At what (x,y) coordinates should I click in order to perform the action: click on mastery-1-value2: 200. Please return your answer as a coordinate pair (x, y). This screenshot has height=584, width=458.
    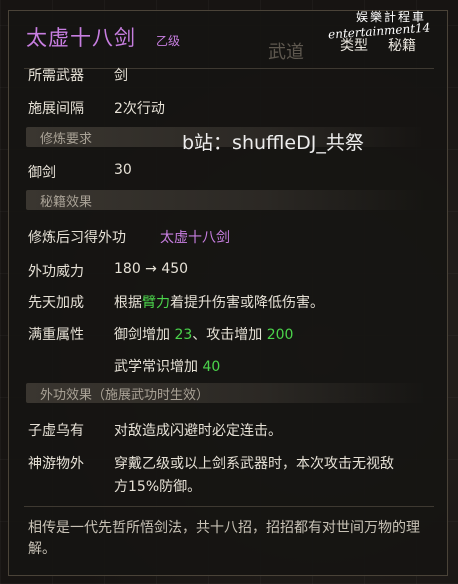
    Looking at the image, I should click on (280, 335).